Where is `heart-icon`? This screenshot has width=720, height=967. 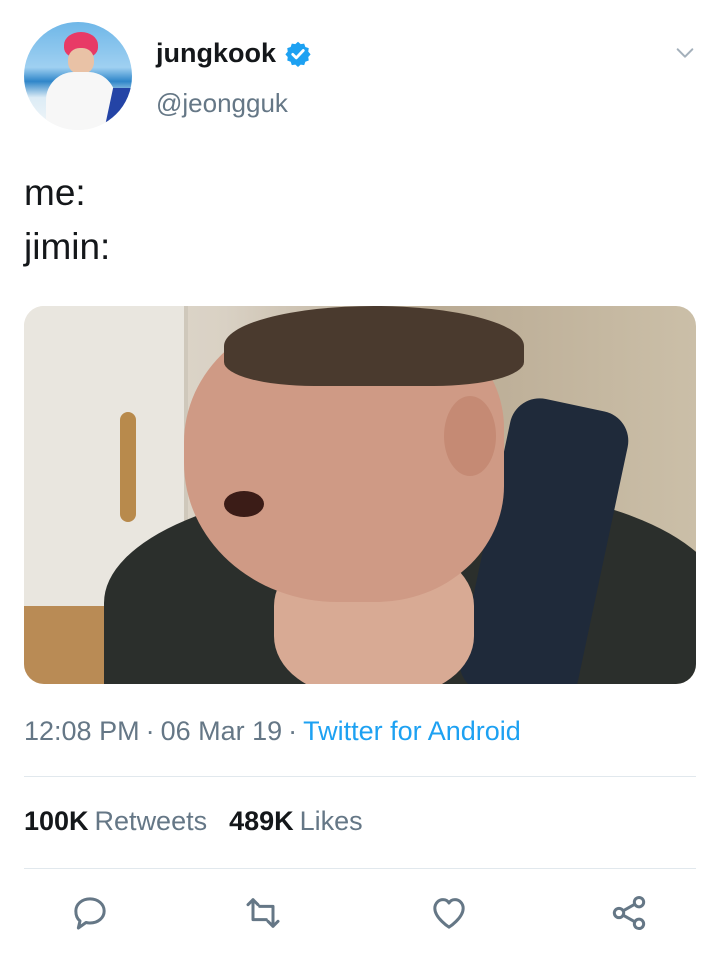
heart-icon is located at coordinates (449, 913).